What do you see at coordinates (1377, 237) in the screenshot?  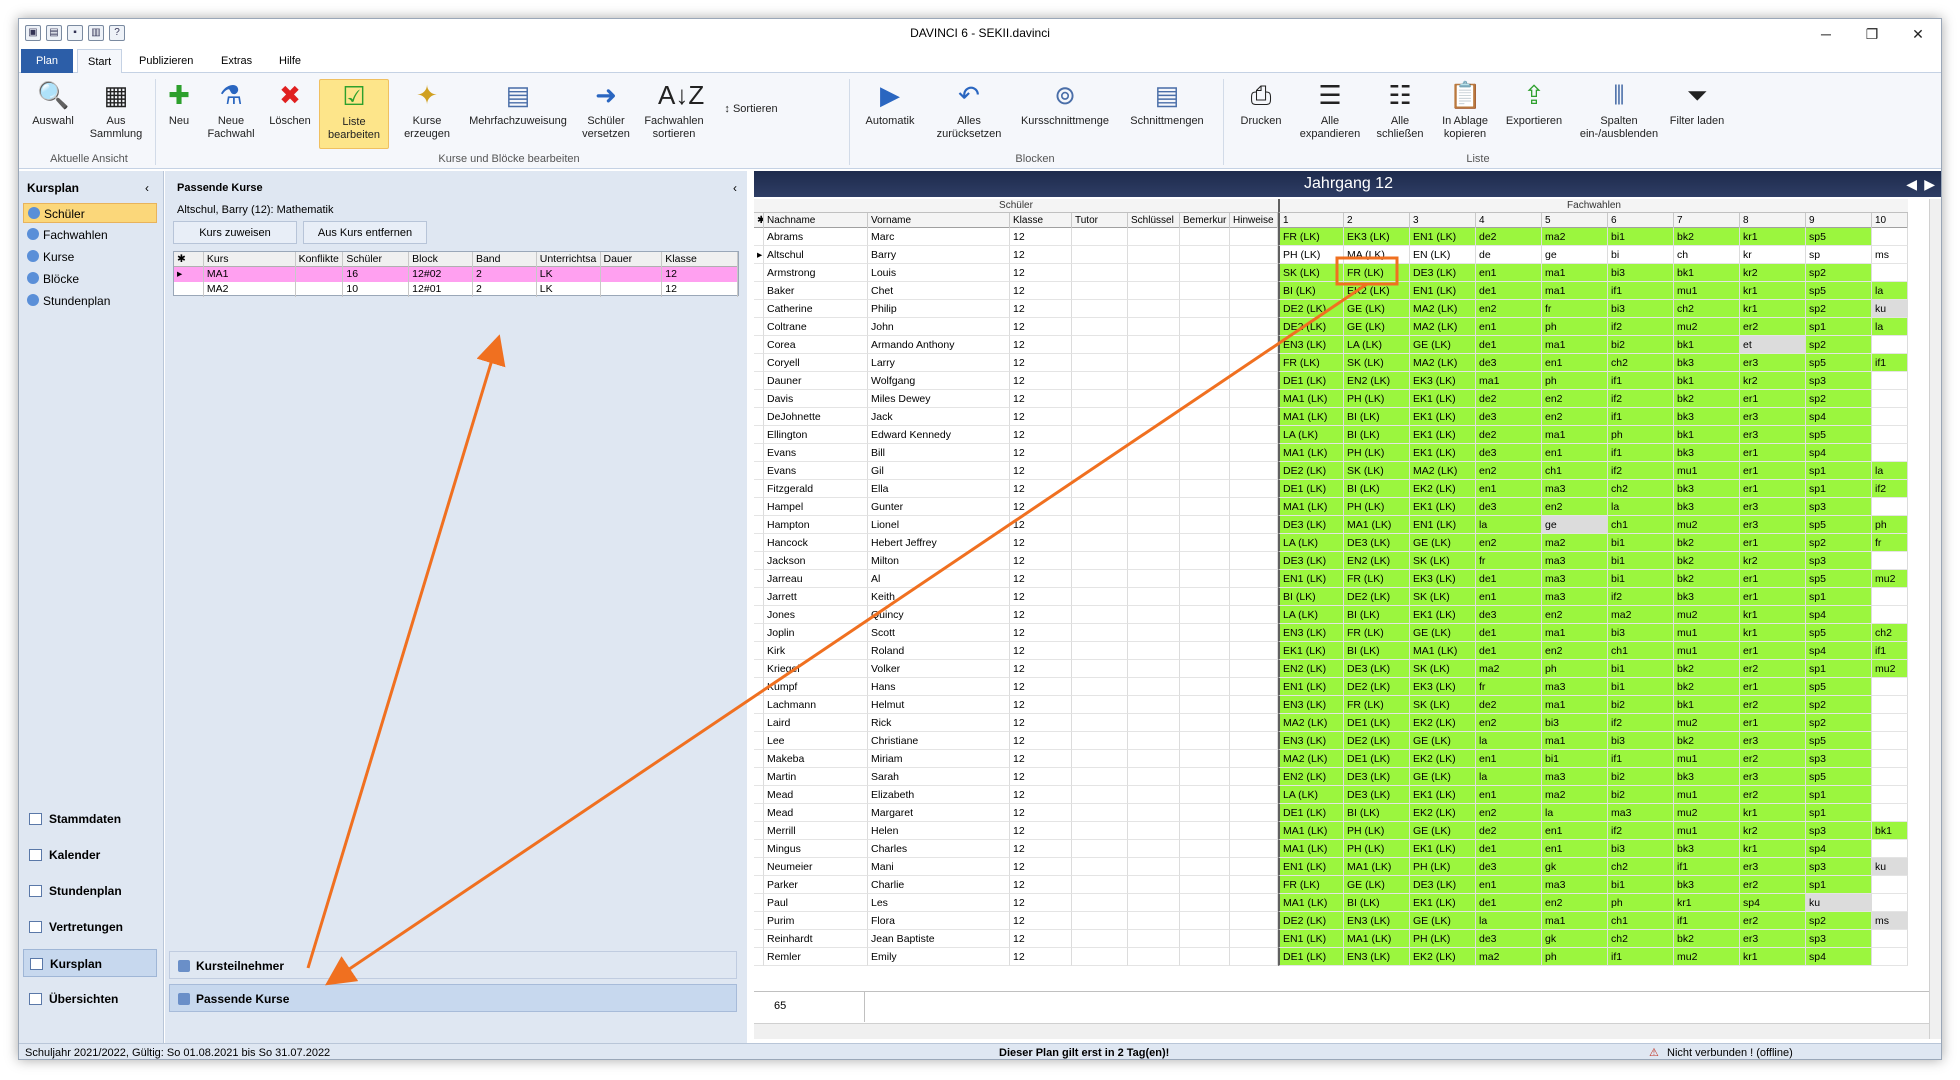 I see `fachwahl-cell: EK3 (LK)` at bounding box center [1377, 237].